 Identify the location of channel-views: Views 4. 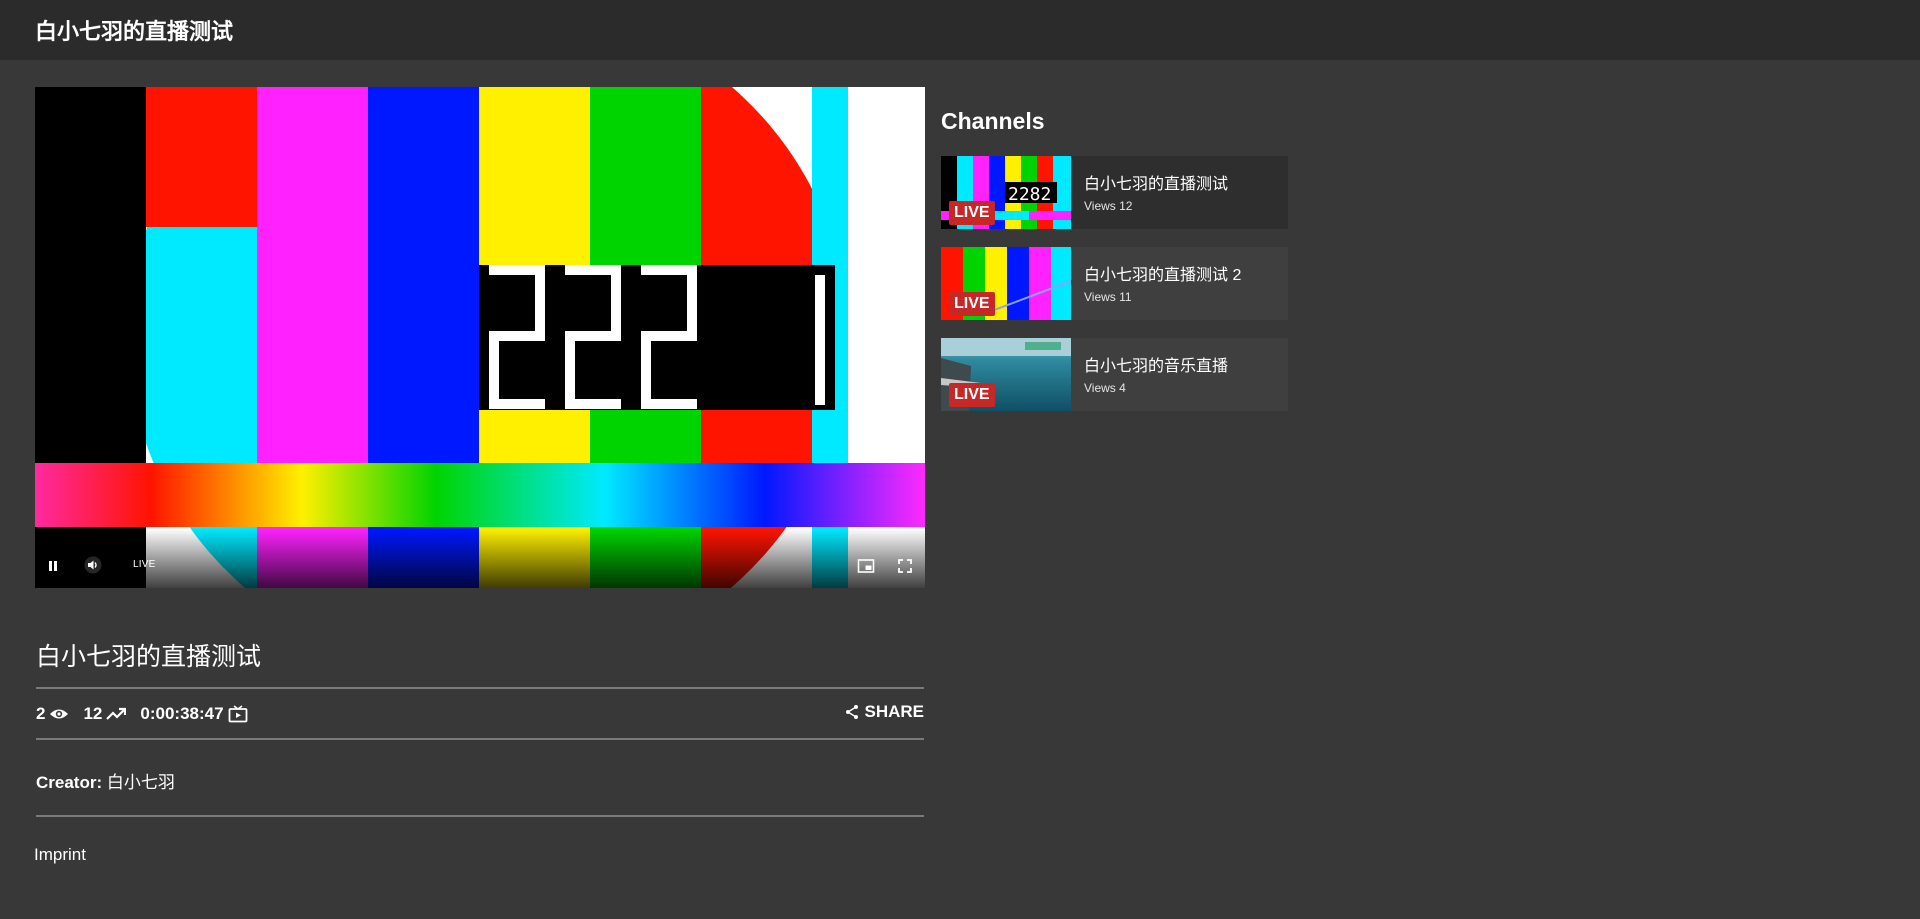
(1105, 388).